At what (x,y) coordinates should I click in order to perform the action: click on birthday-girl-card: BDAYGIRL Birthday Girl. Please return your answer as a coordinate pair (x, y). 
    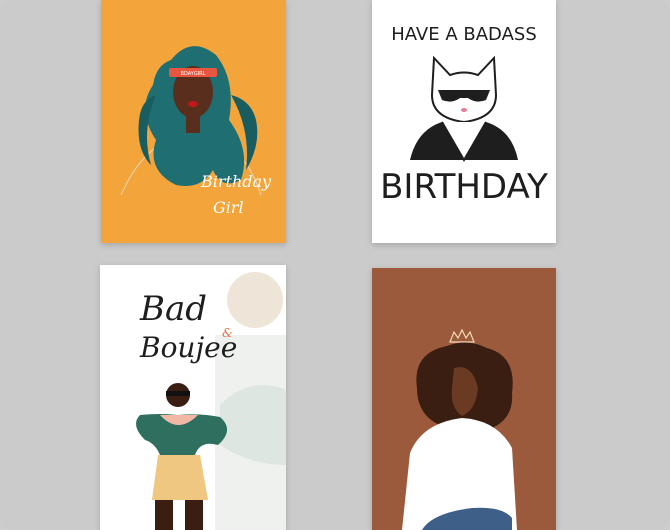
    Looking at the image, I should click on (193, 121).